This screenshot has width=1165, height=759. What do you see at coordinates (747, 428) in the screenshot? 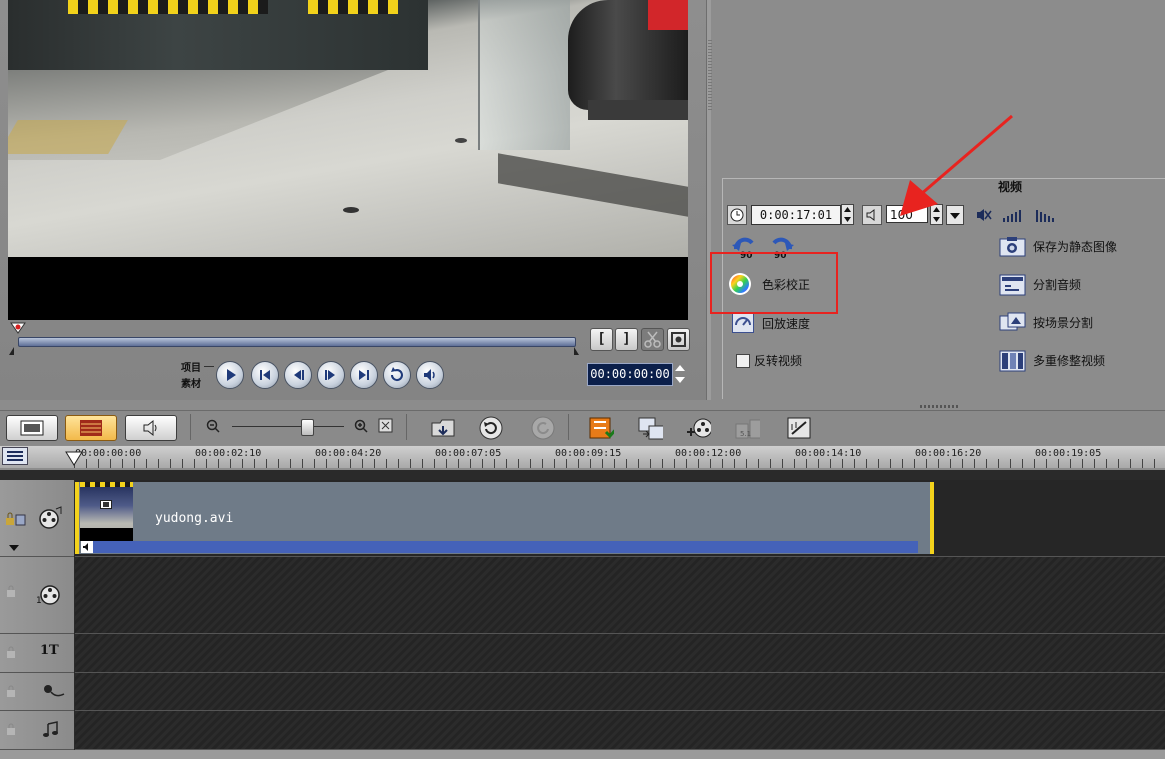
I see `surround-mixer-icon: 5.1` at bounding box center [747, 428].